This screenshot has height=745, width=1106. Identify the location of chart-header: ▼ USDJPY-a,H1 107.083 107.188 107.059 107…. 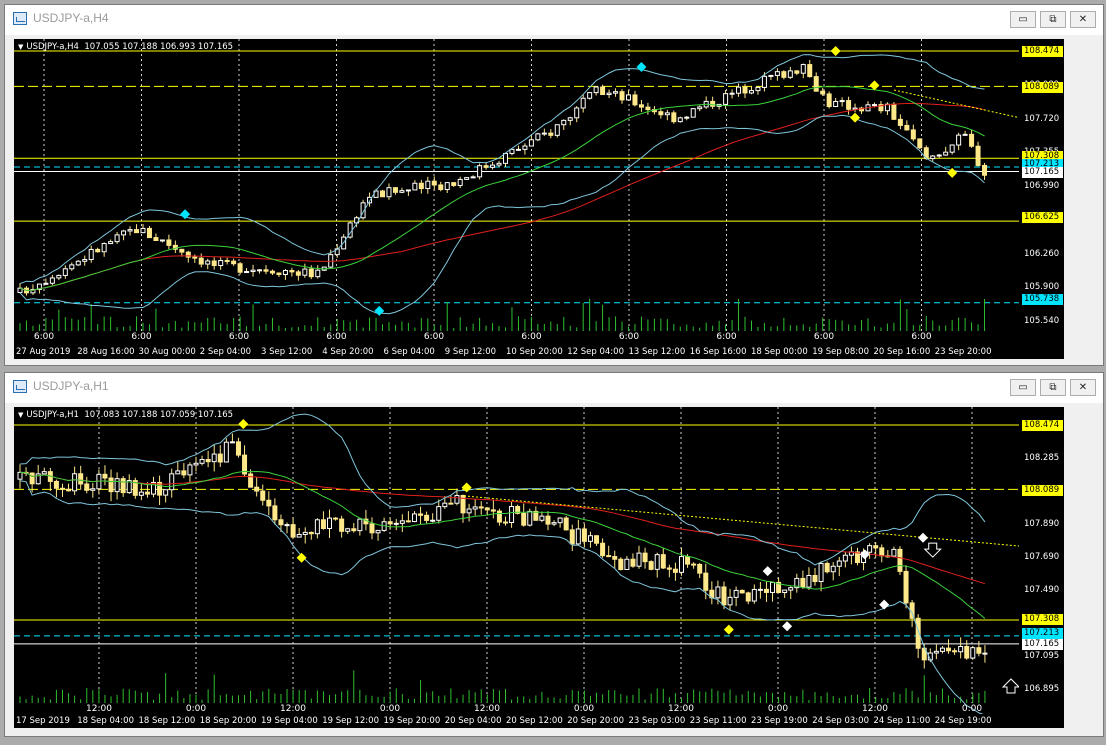
(125, 415).